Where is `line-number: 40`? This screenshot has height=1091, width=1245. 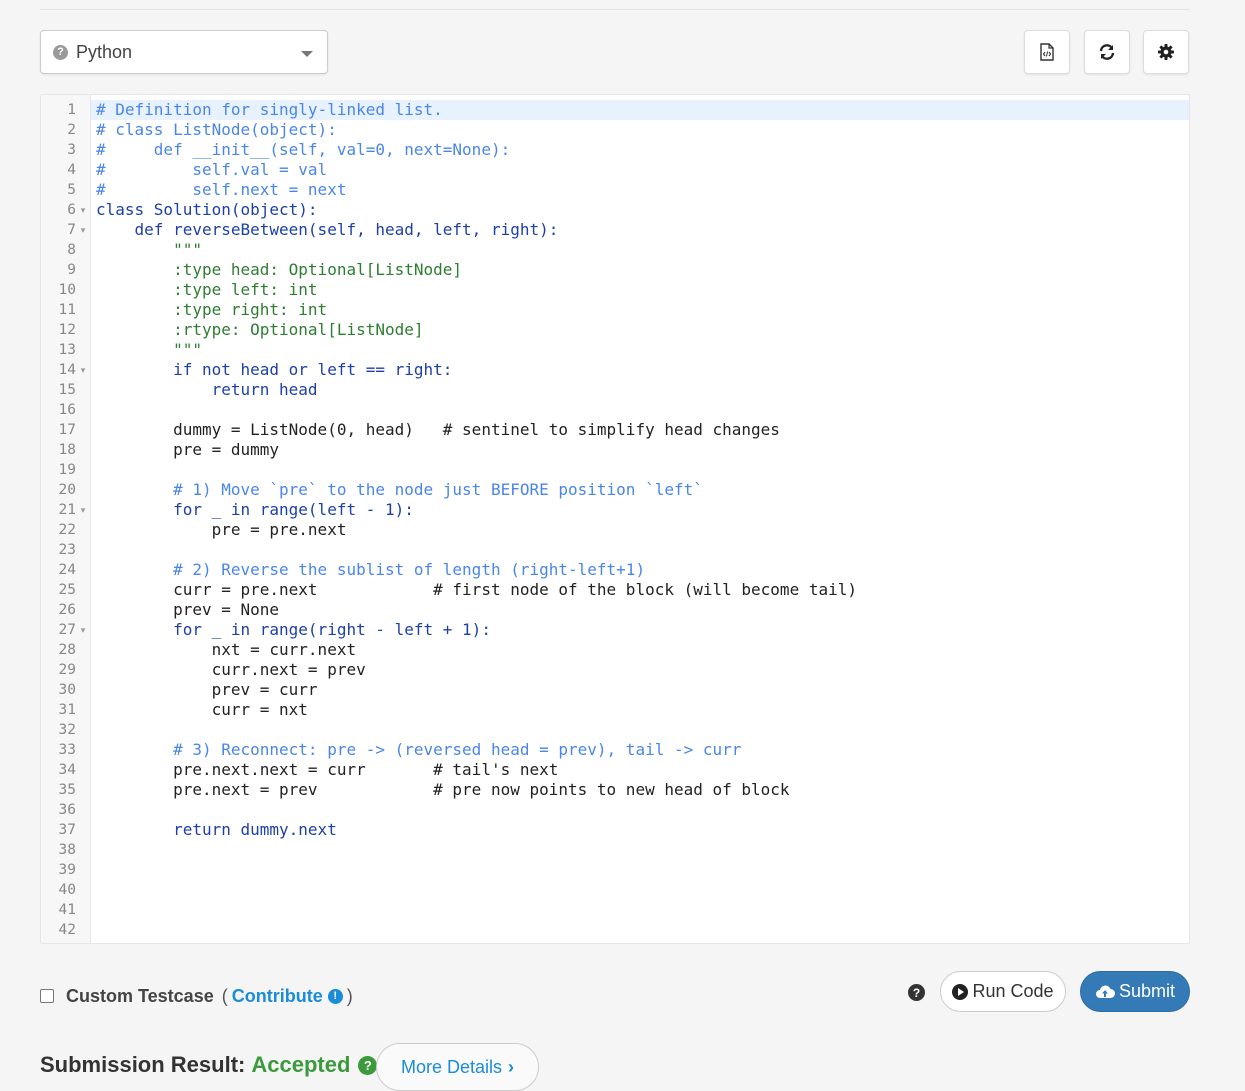 line-number: 40 is located at coordinates (67, 890).